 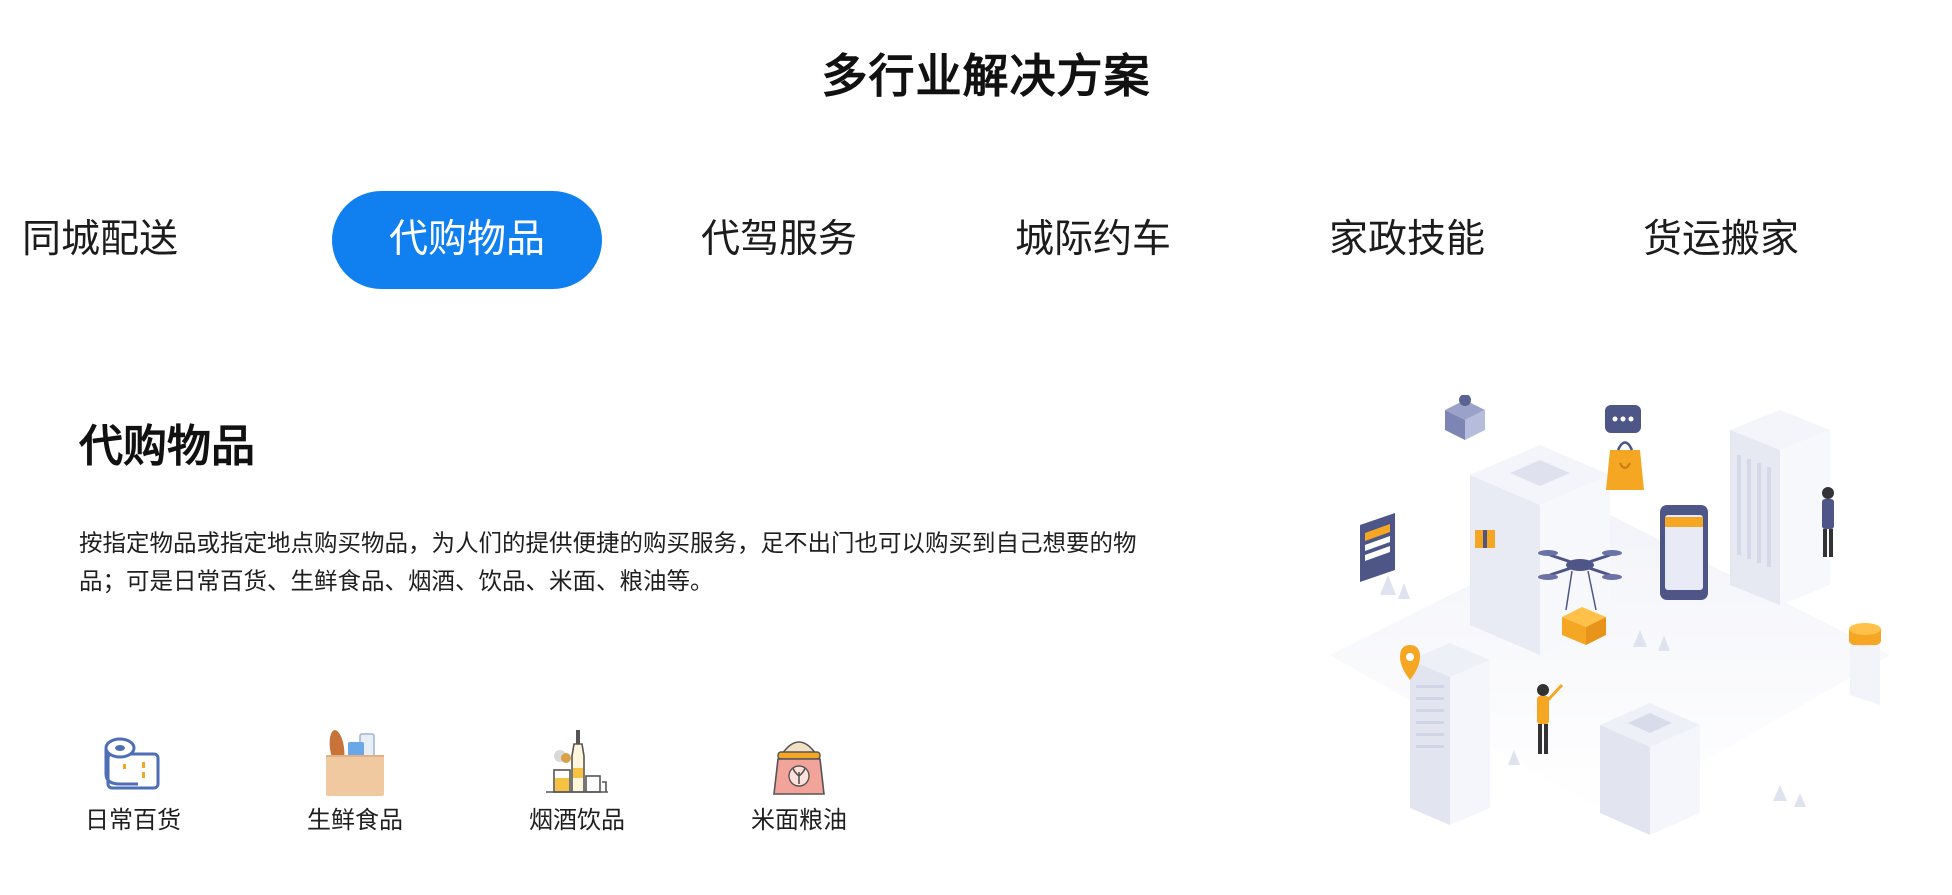 What do you see at coordinates (133, 820) in the screenshot?
I see `category-label: 日常百货` at bounding box center [133, 820].